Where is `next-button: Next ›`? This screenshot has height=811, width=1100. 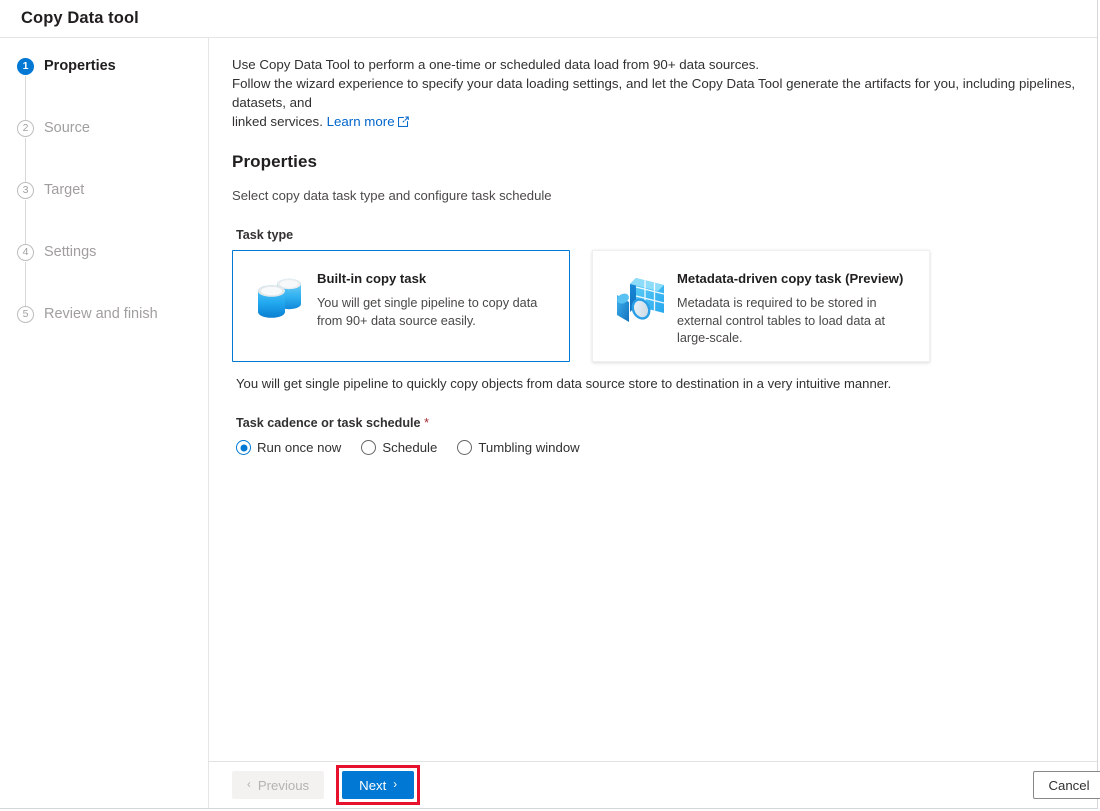
next-button: Next › is located at coordinates (378, 785).